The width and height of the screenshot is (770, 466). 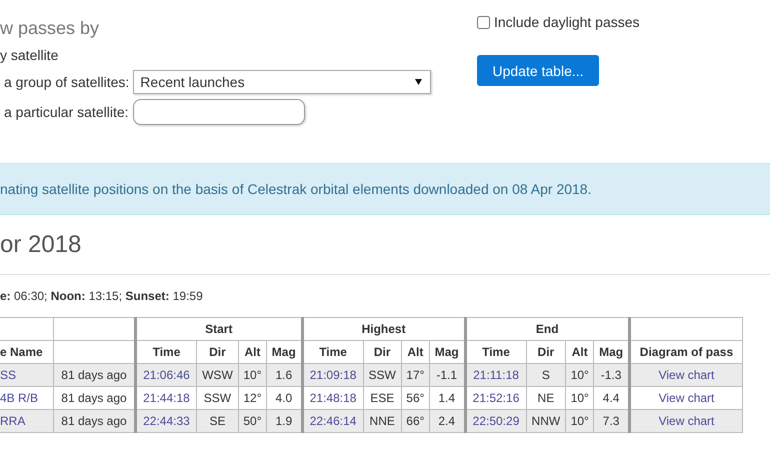 What do you see at coordinates (447, 375) in the screenshot?
I see `table-cell: -1.1` at bounding box center [447, 375].